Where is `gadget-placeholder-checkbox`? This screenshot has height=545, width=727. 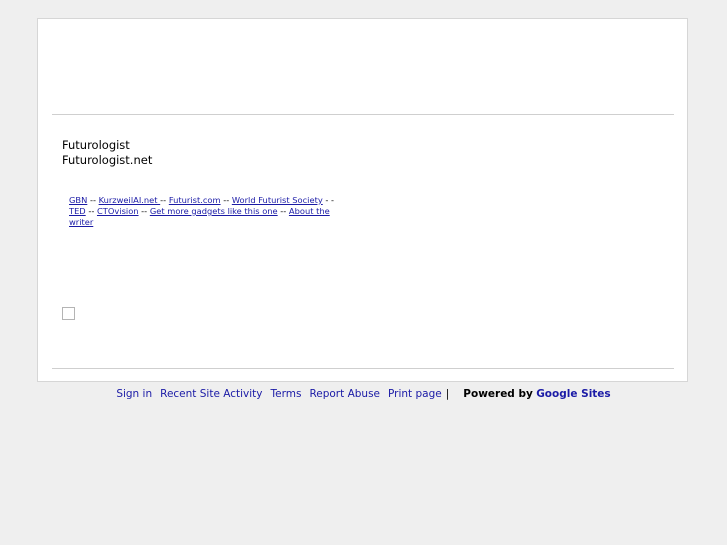
gadget-placeholder-checkbox is located at coordinates (68, 313).